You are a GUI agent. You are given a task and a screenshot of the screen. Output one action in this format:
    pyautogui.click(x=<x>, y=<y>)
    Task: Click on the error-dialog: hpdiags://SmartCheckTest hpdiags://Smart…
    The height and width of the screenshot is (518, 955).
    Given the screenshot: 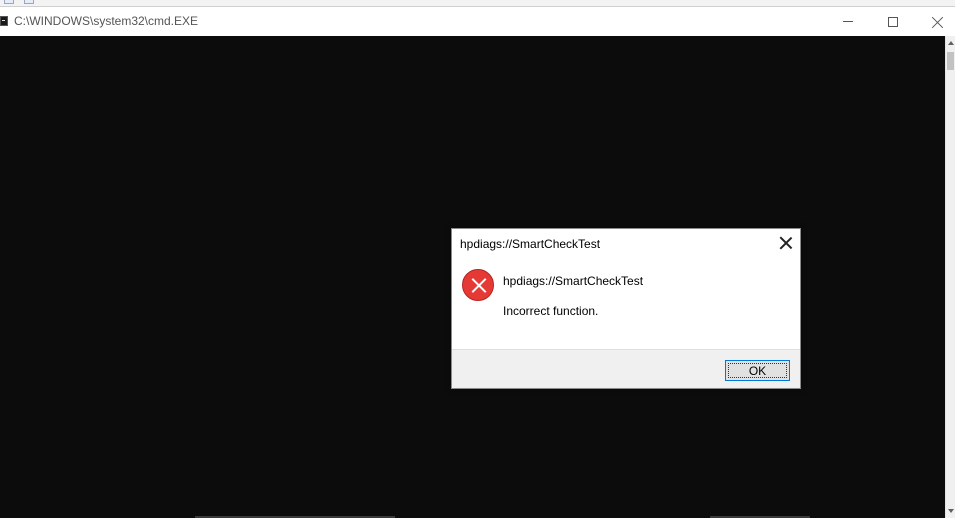 What is the action you would take?
    pyautogui.click(x=626, y=308)
    